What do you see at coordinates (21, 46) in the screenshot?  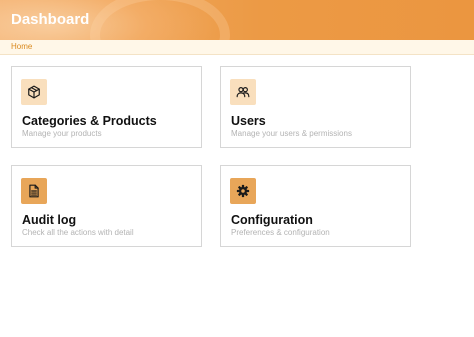 I see `breadcrumb-home-link: Home` at bounding box center [21, 46].